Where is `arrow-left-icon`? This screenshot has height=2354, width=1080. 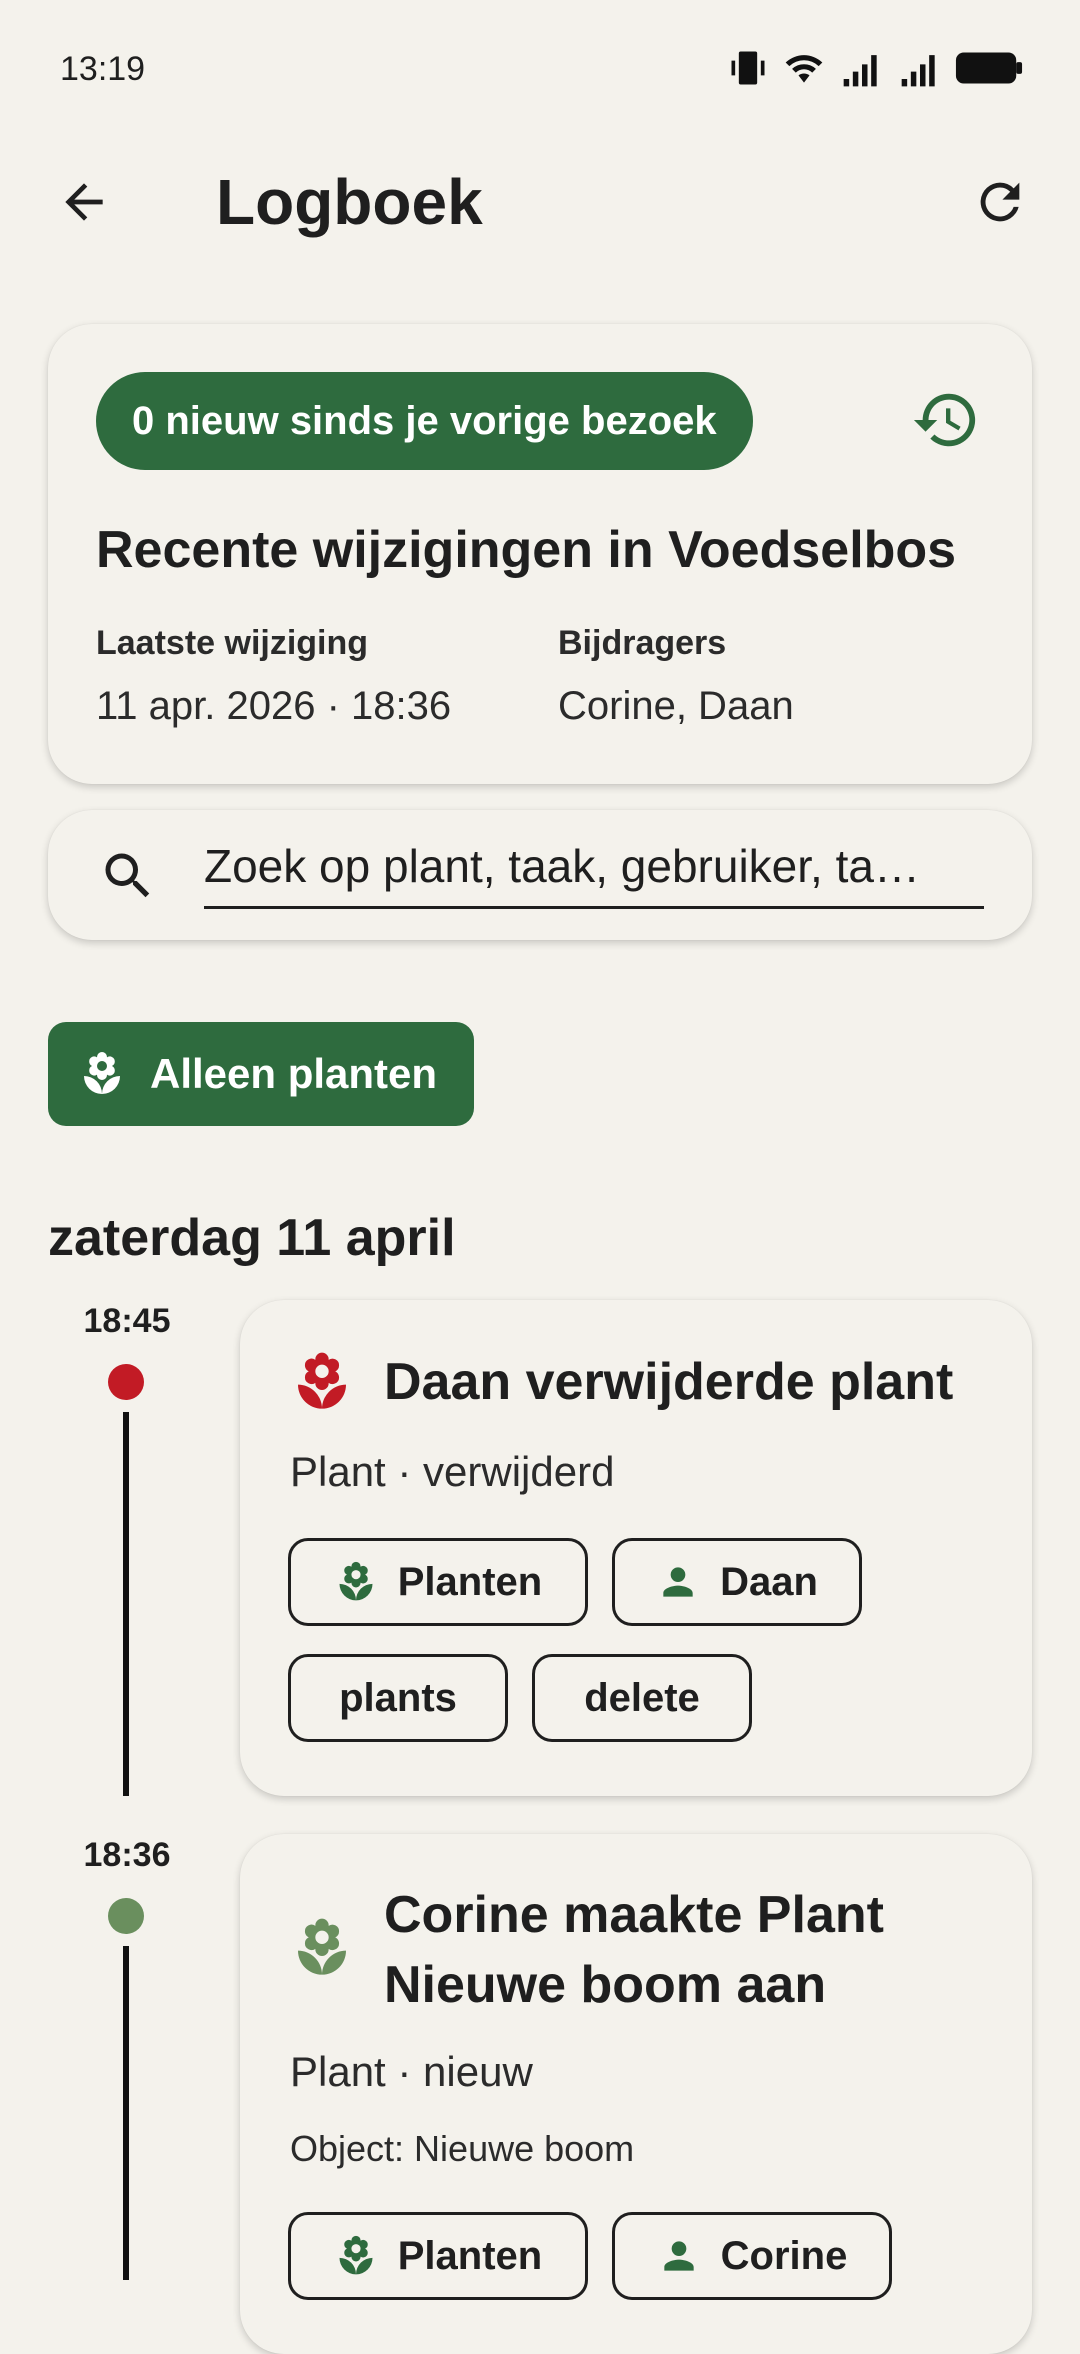
arrow-left-icon is located at coordinates (84, 202).